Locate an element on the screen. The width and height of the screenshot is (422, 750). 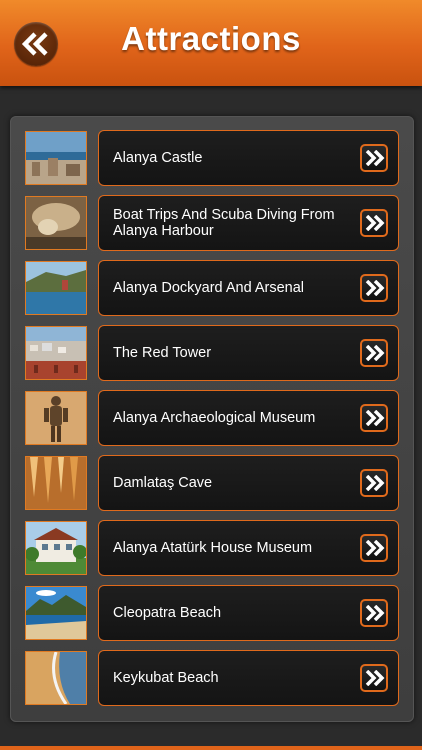
shore-photo is located at coordinates (56, 678).